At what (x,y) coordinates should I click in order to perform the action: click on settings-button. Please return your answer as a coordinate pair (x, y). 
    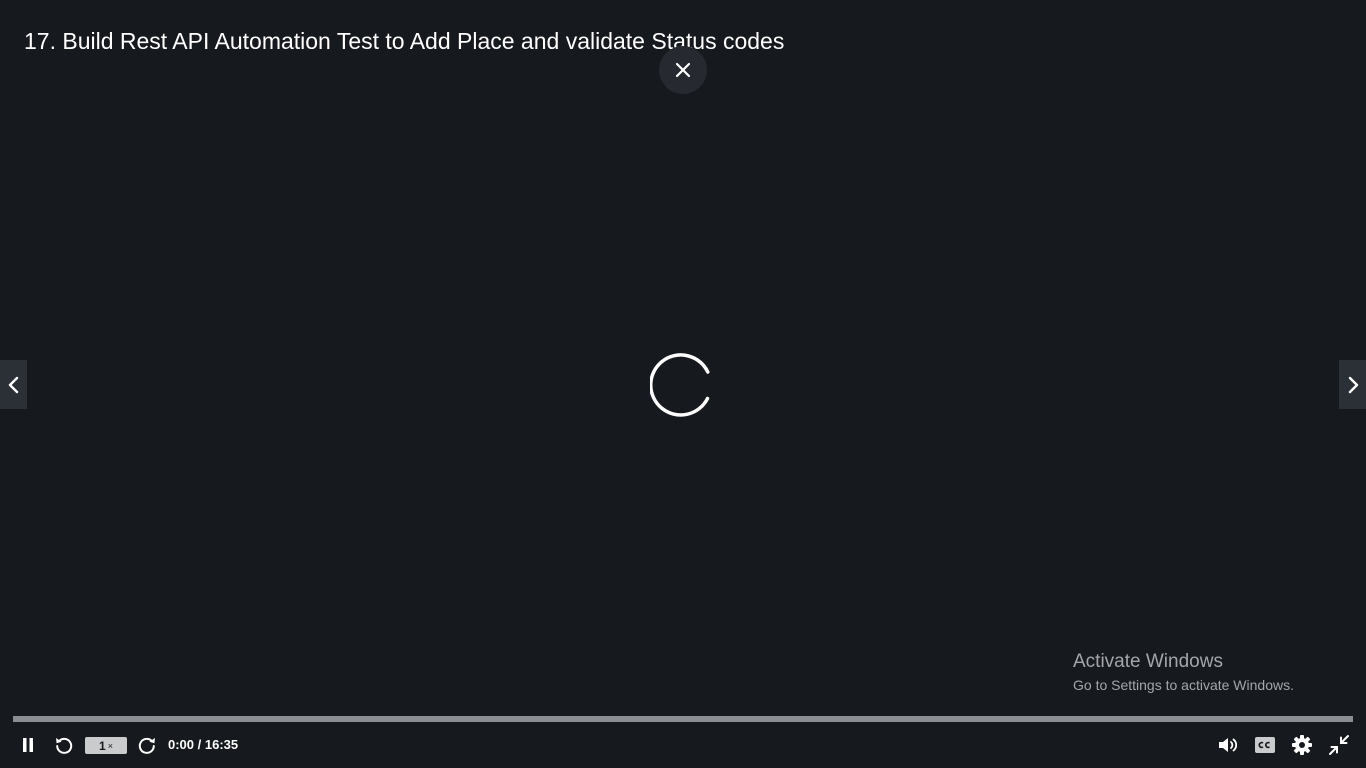
    Looking at the image, I should click on (1302, 745).